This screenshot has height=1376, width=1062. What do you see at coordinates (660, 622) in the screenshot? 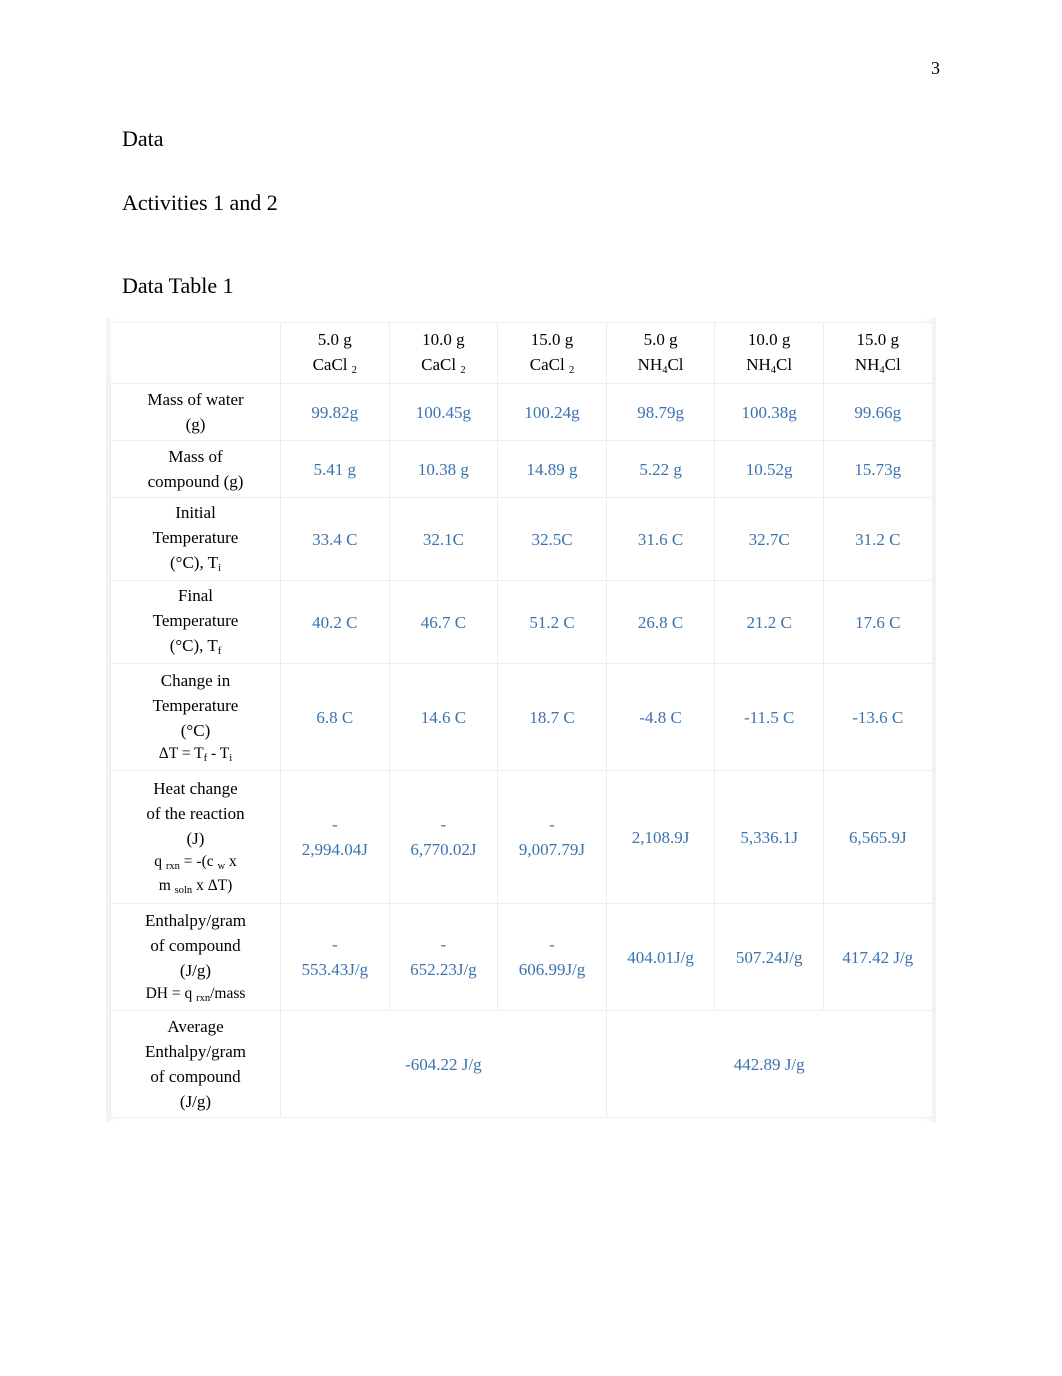
I see `cell-value: 26.8 C` at bounding box center [660, 622].